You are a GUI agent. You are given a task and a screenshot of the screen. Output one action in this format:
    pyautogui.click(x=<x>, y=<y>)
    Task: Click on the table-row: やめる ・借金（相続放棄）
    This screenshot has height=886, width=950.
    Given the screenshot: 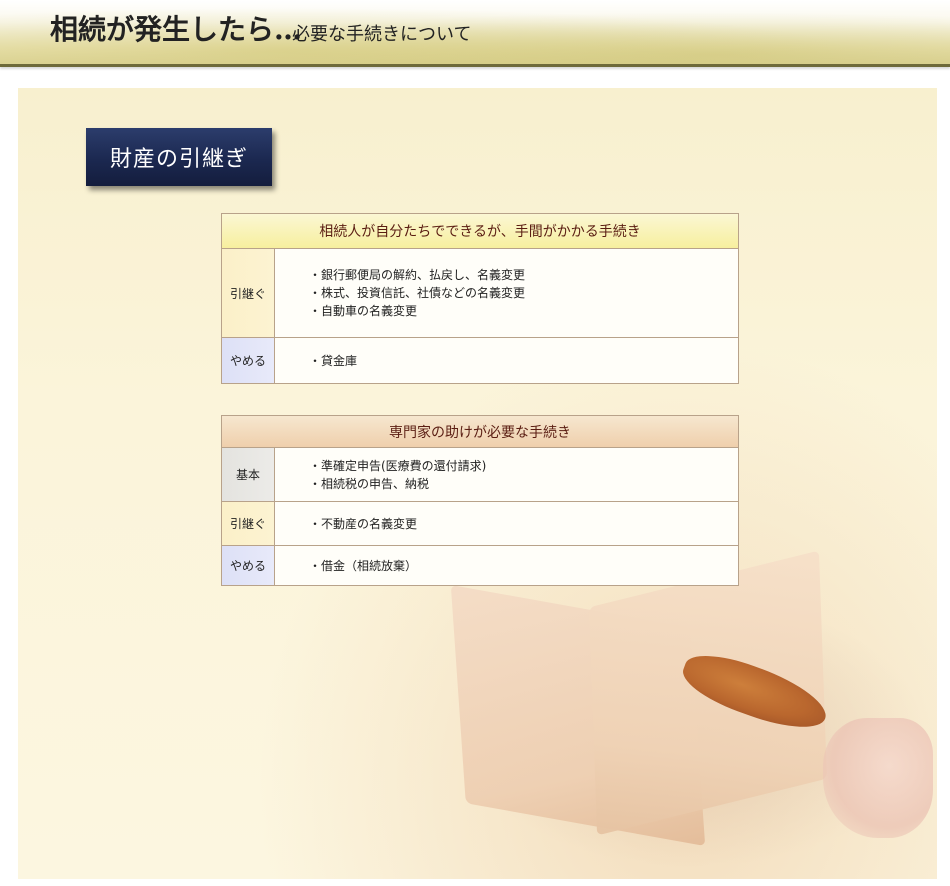 What is the action you would take?
    pyautogui.click(x=480, y=565)
    